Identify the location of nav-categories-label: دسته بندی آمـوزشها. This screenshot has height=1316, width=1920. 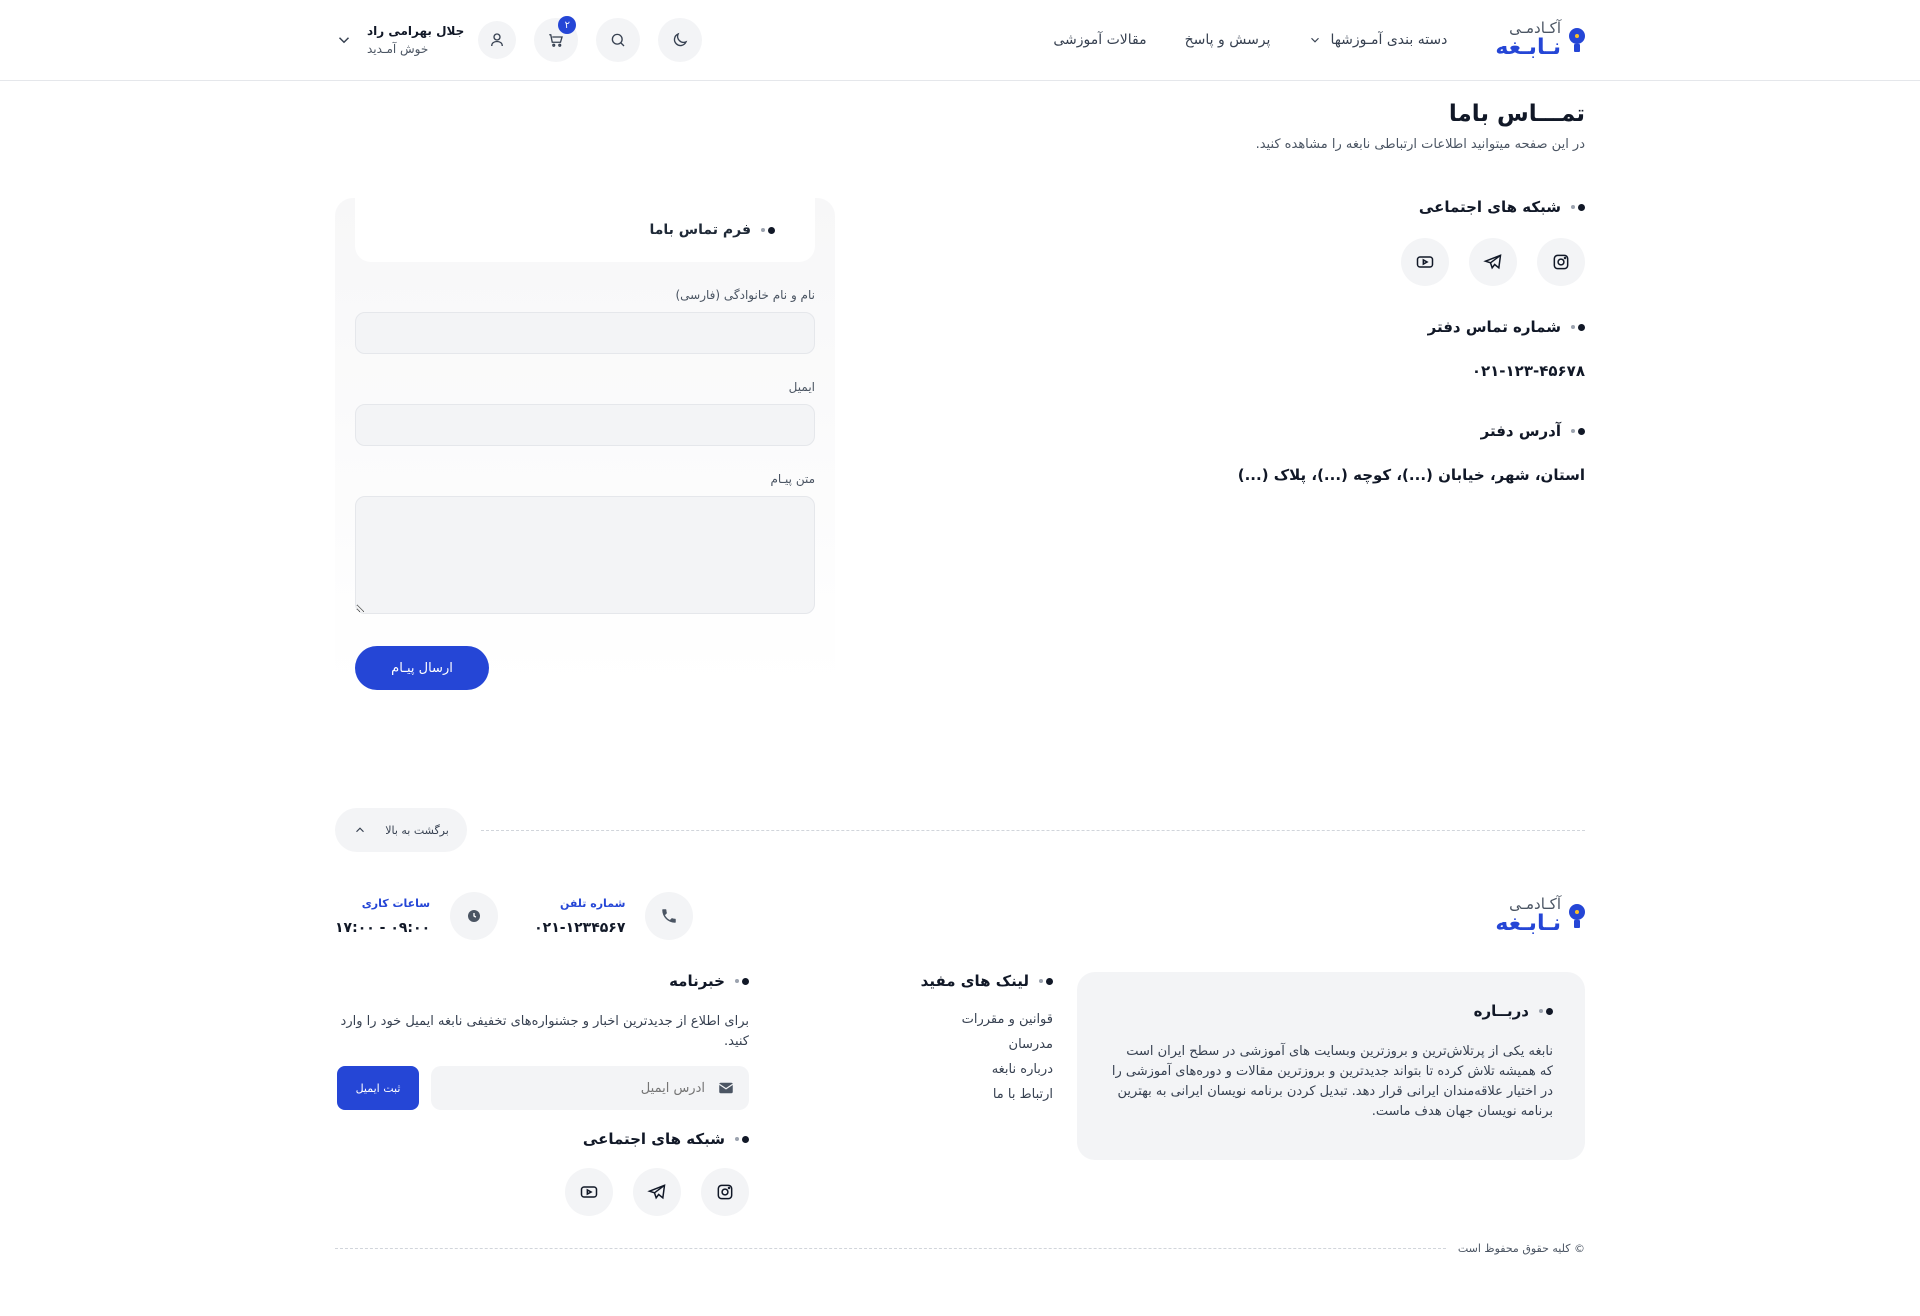
(1389, 40).